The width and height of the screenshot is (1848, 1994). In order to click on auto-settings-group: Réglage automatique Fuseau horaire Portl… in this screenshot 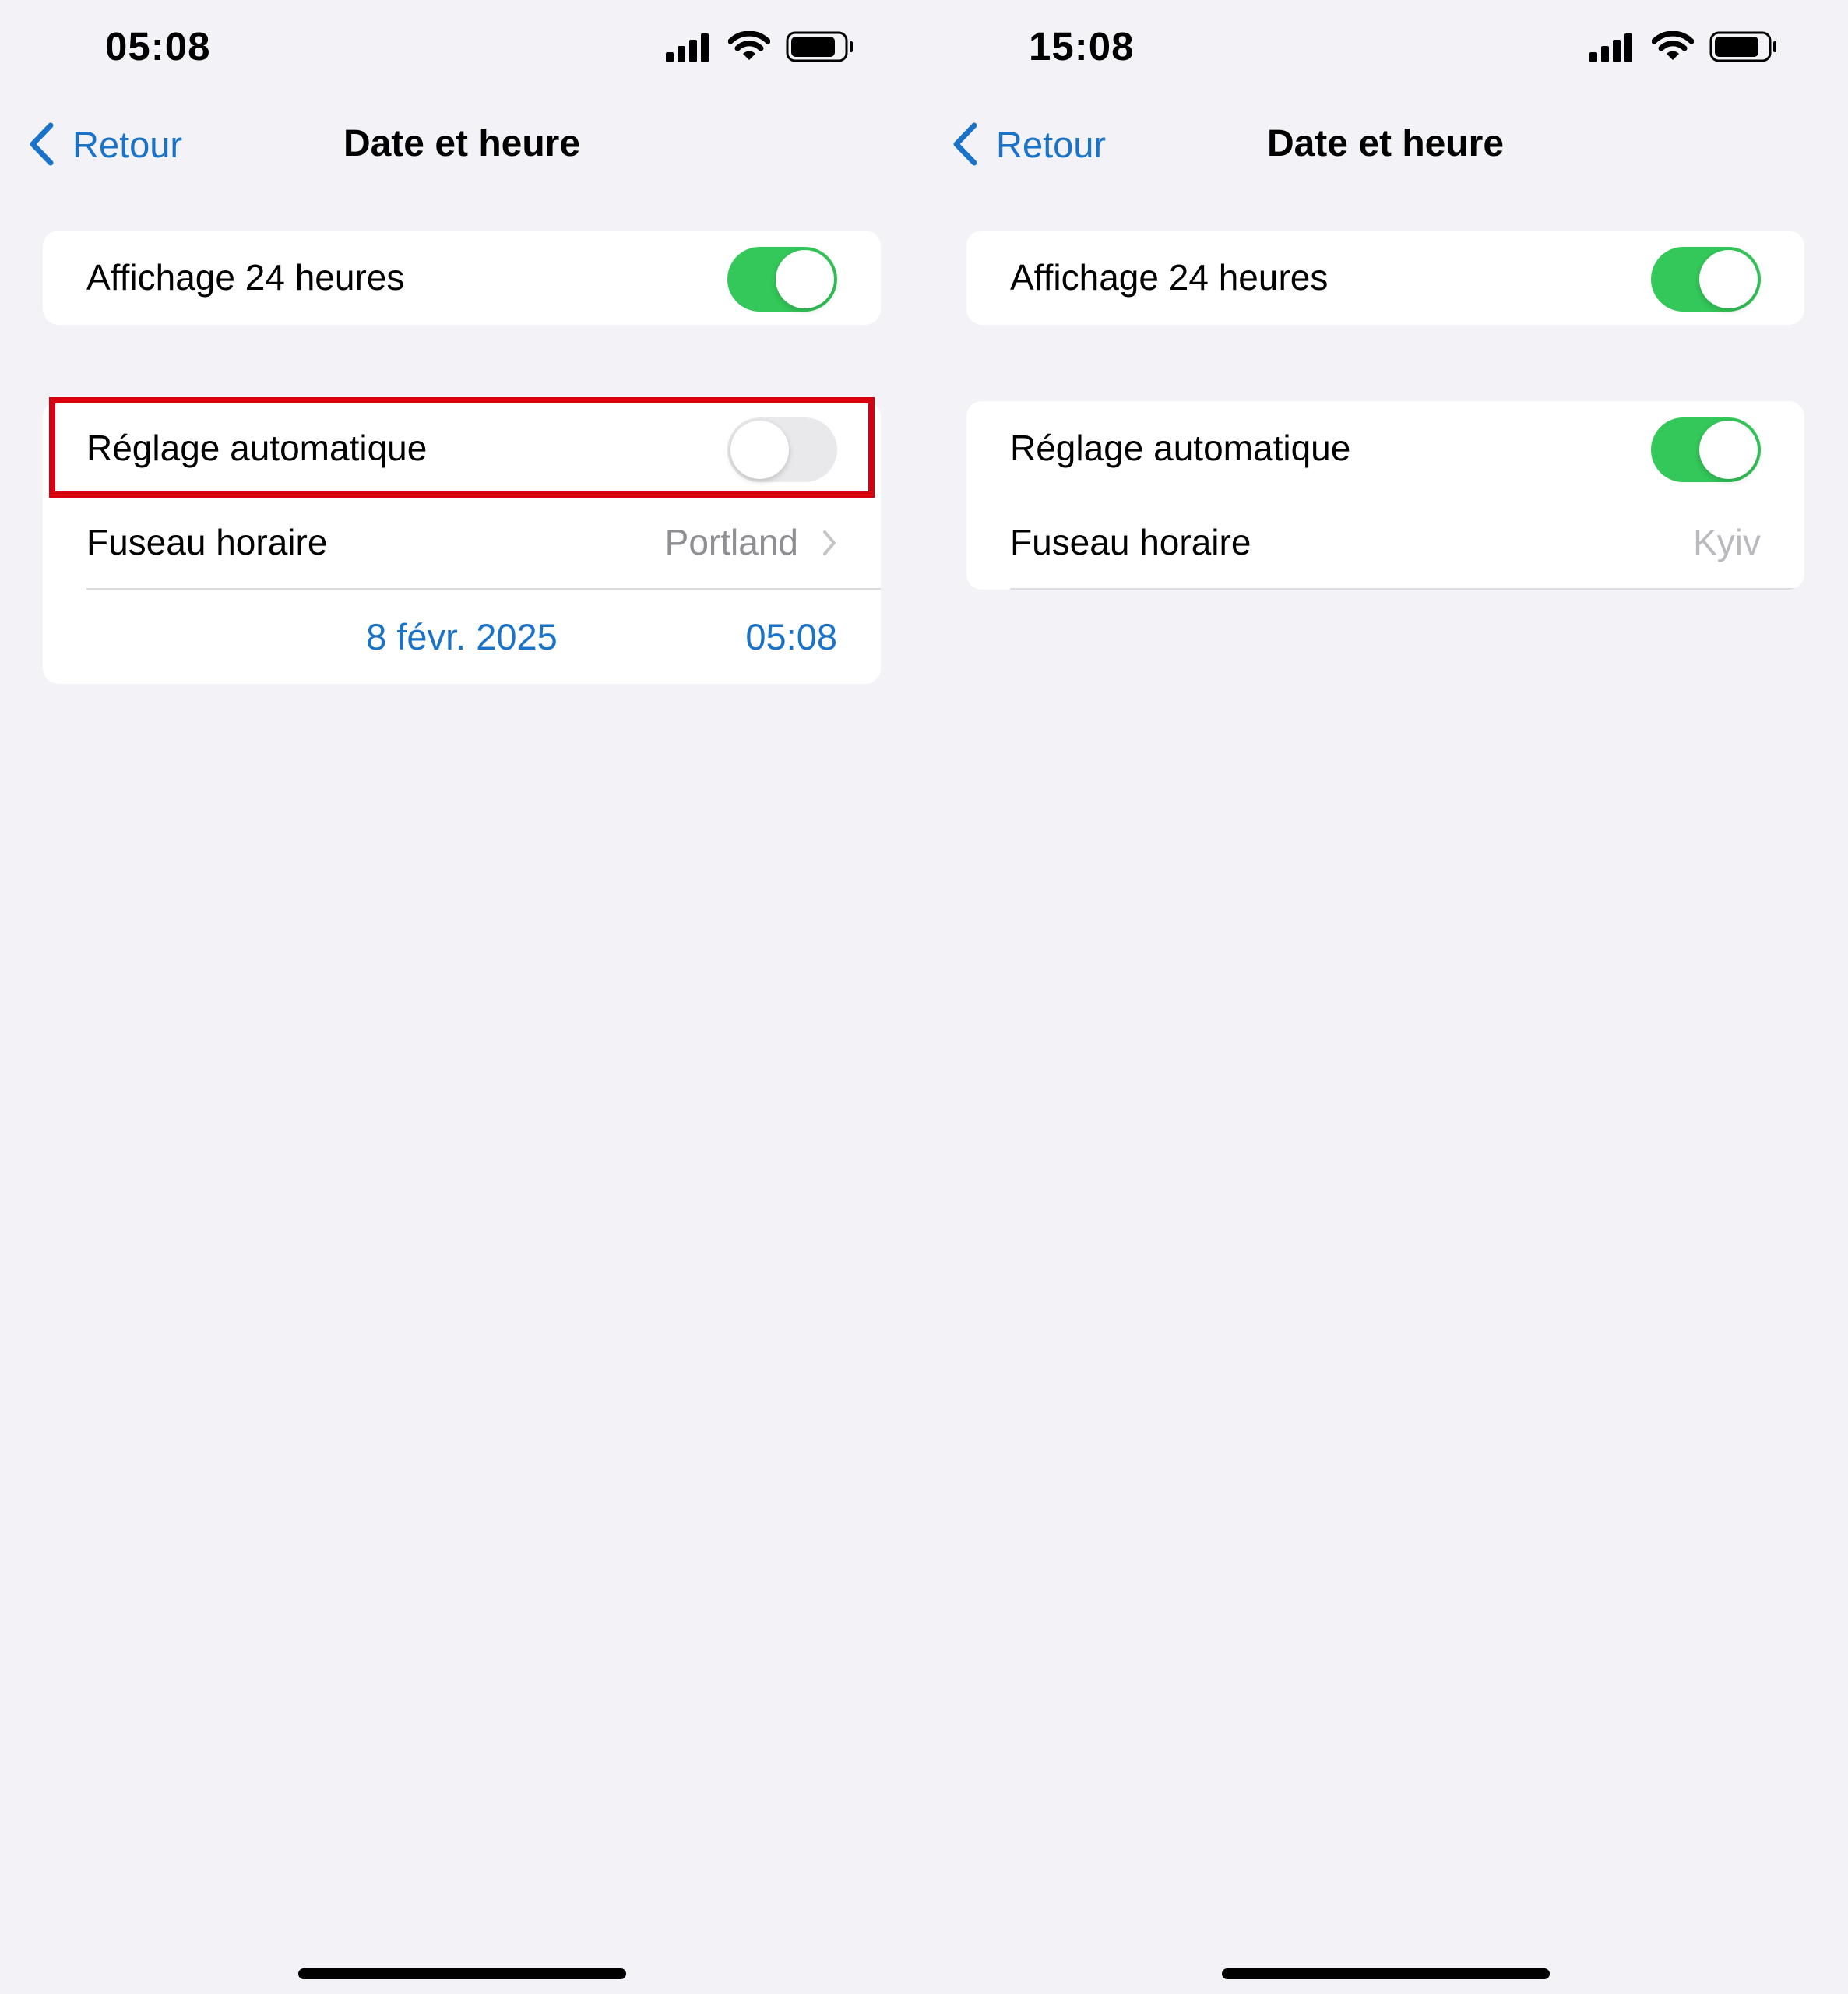, I will do `click(462, 542)`.